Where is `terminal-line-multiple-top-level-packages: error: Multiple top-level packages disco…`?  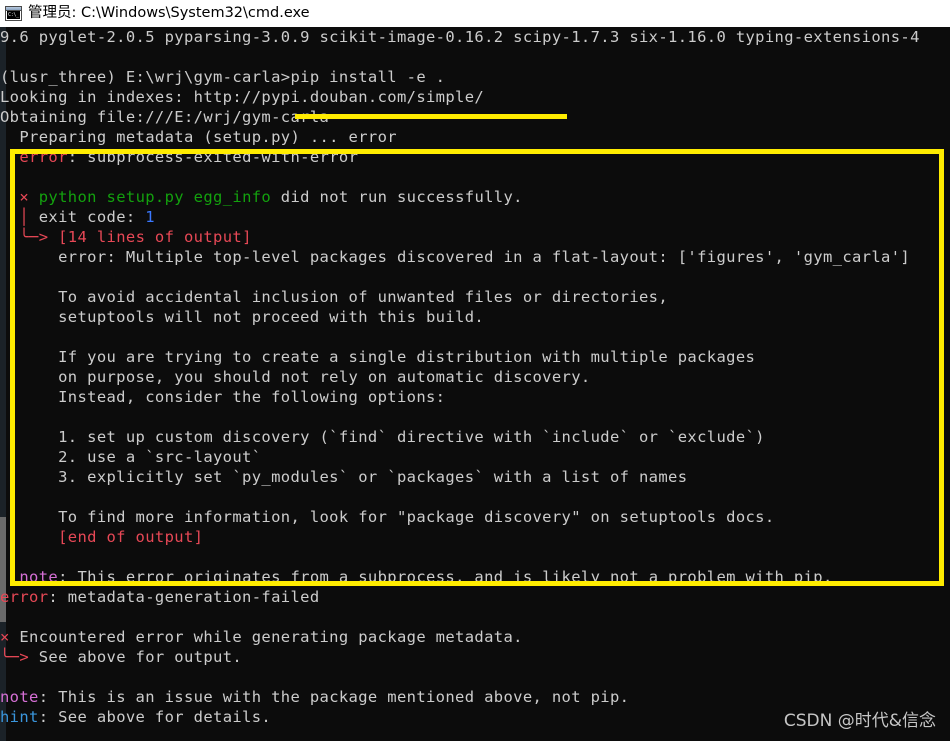 terminal-line-multiple-top-level-packages: error: Multiple top-level packages disco… is located at coordinates (475, 257).